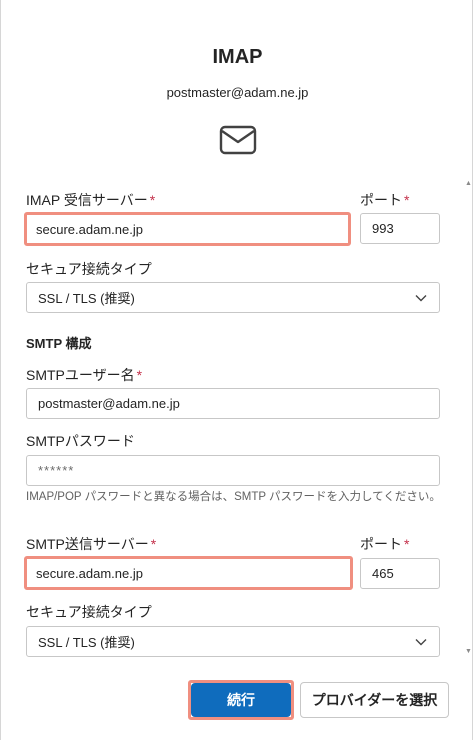 The height and width of the screenshot is (740, 473). What do you see at coordinates (468, 183) in the screenshot?
I see `scroll-up-icon: ▲` at bounding box center [468, 183].